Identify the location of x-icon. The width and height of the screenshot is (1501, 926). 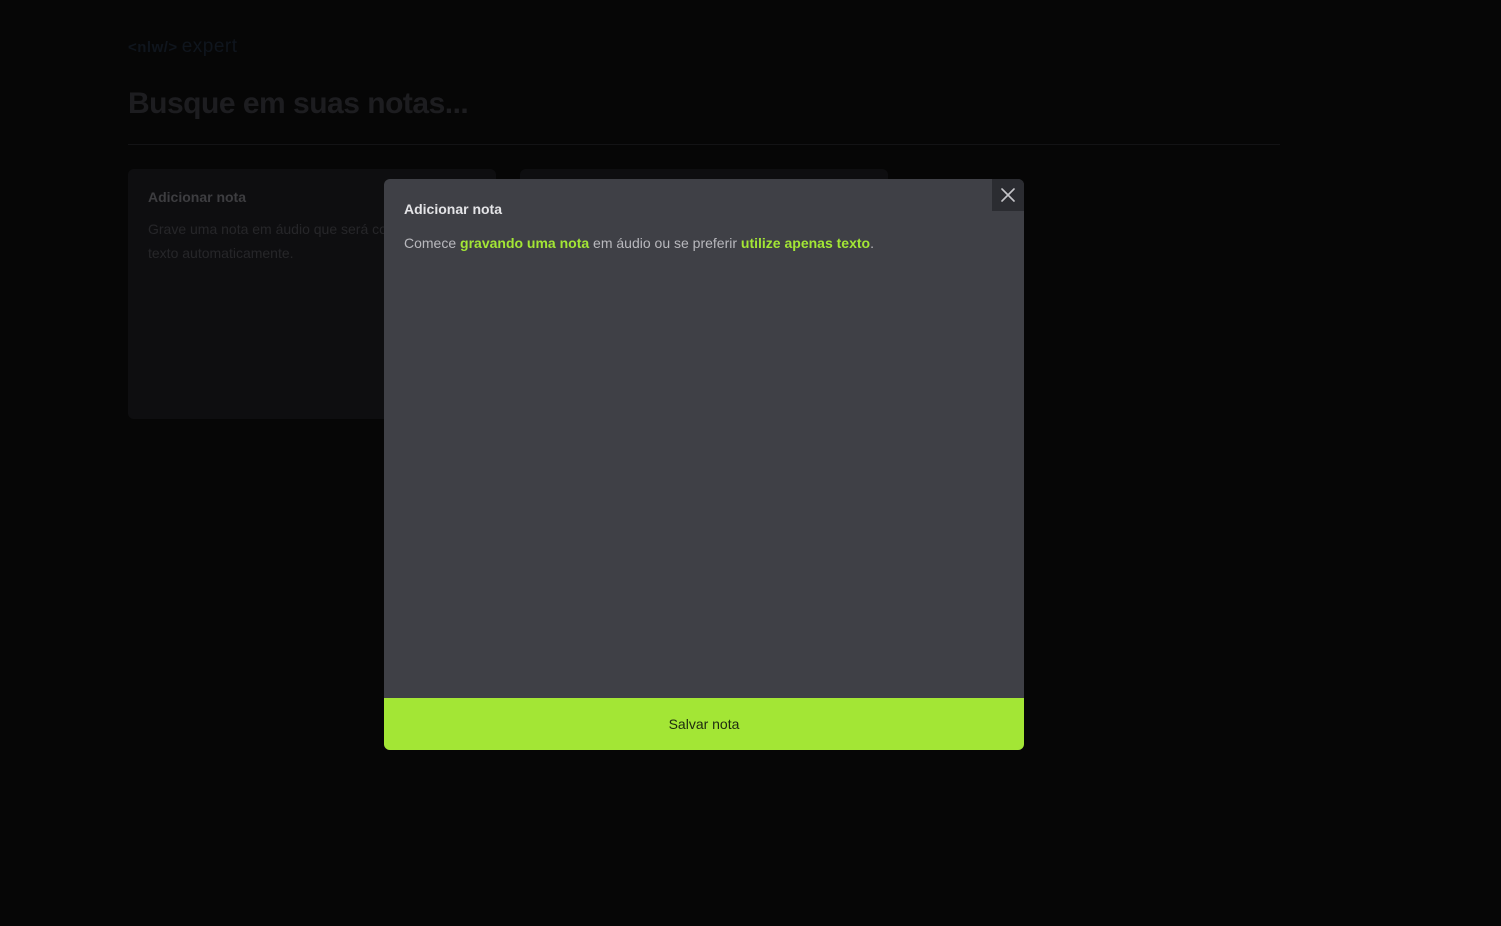
(1008, 195).